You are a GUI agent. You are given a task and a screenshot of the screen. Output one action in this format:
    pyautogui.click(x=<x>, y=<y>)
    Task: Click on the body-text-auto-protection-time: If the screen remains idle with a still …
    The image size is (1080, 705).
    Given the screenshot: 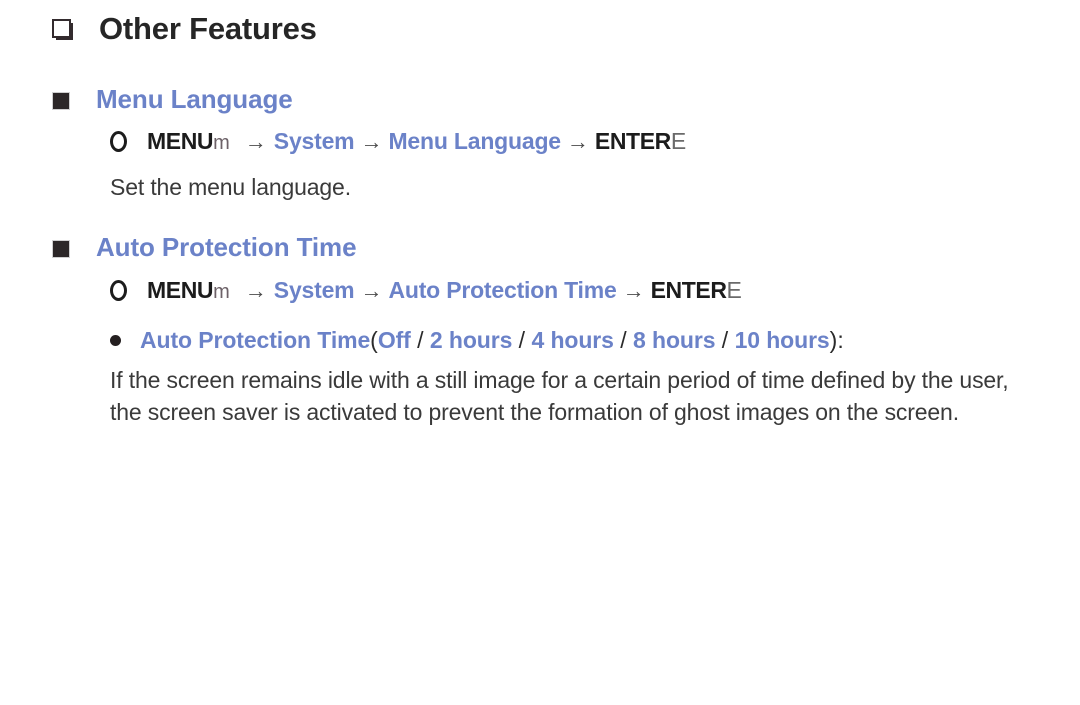 What is the action you would take?
    pyautogui.click(x=559, y=396)
    